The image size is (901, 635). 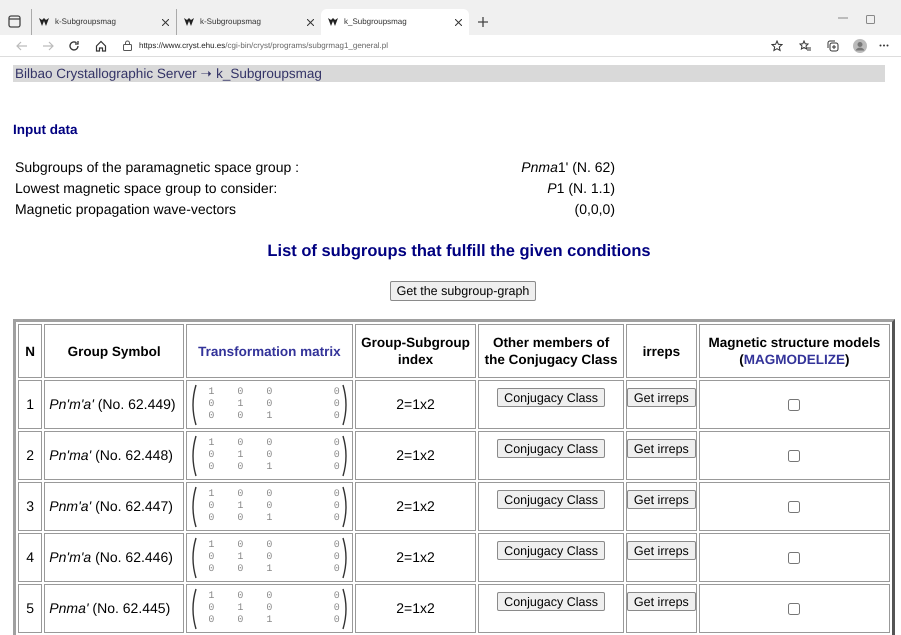 I want to click on profile-icon, so click(x=860, y=45).